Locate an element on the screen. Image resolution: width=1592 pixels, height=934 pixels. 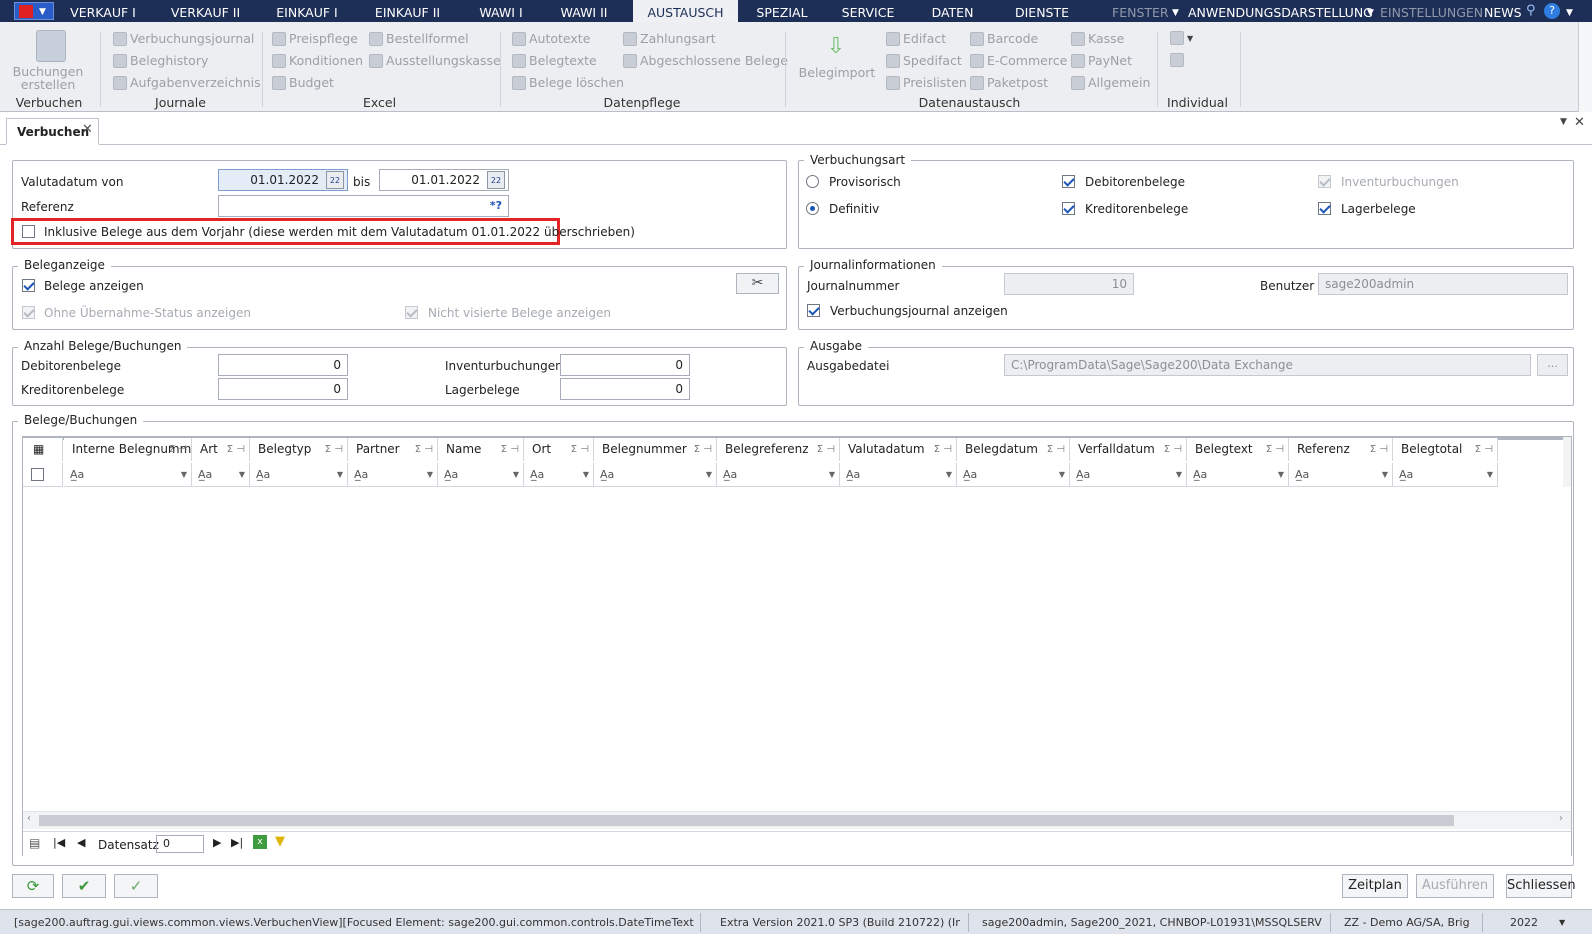
check-all-button: ✓ is located at coordinates (136, 886).